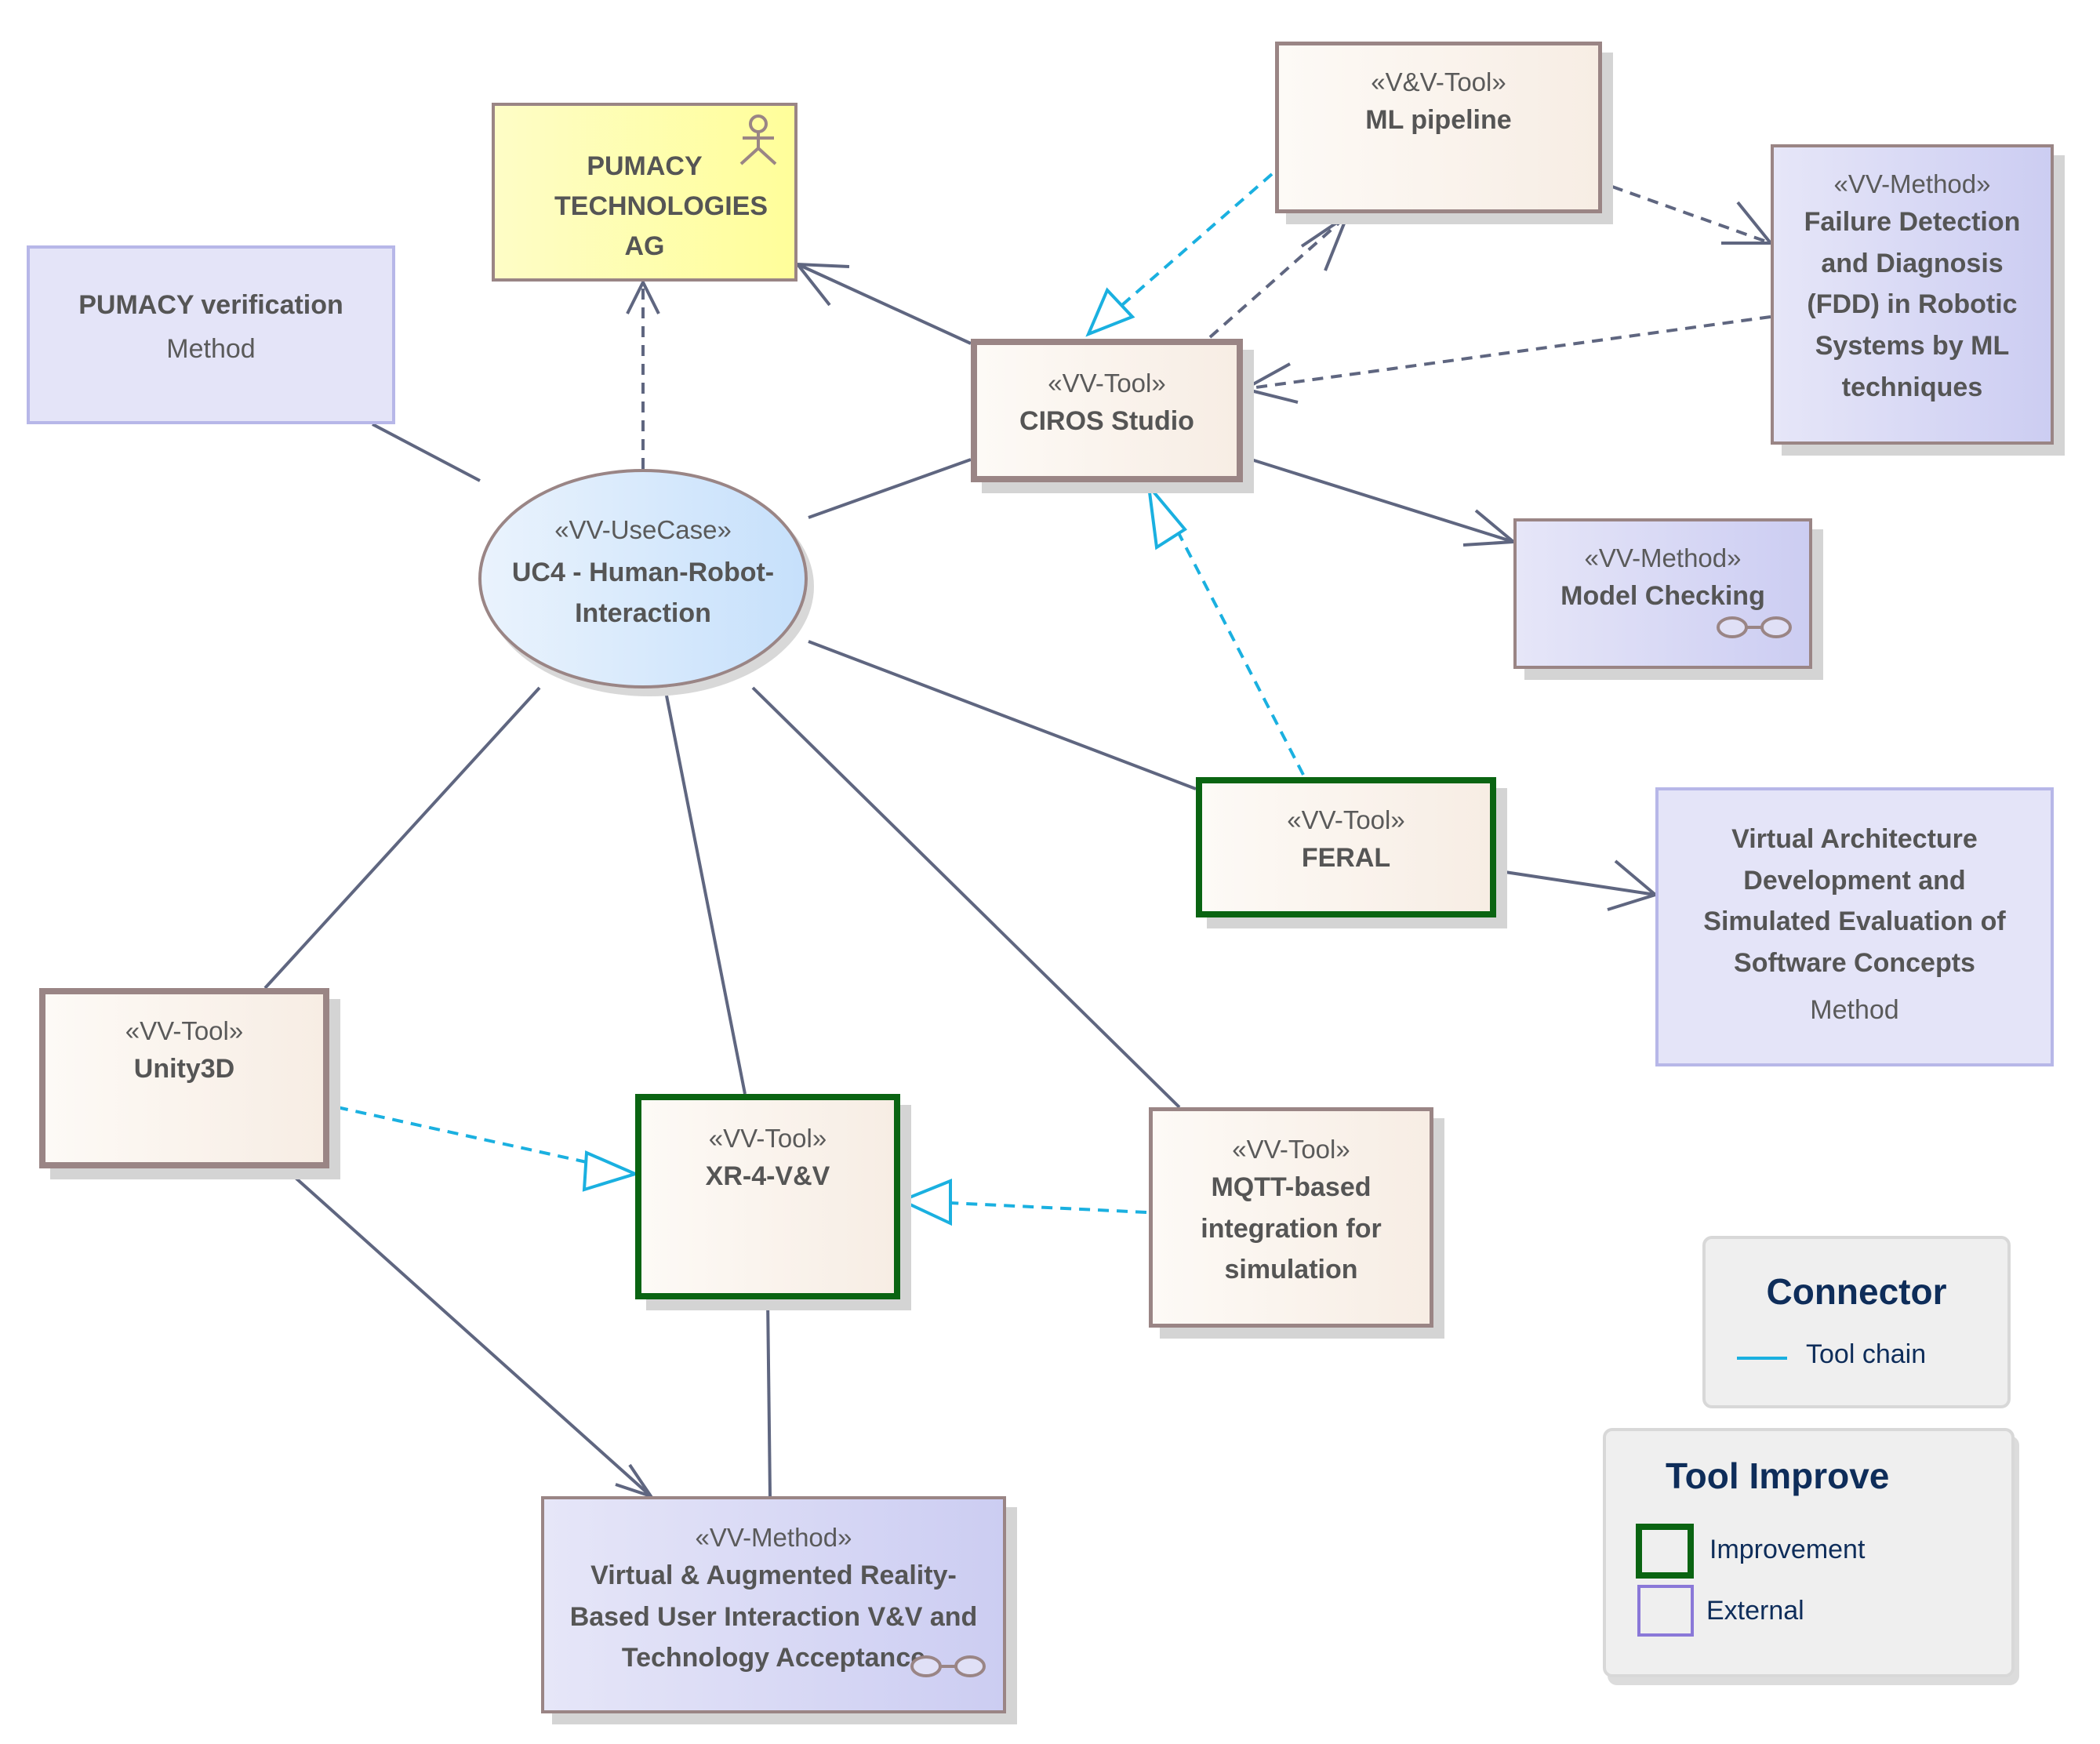  Describe the element at coordinates (1291, 1228) in the screenshot. I see `tool-name-line: integration for` at that location.